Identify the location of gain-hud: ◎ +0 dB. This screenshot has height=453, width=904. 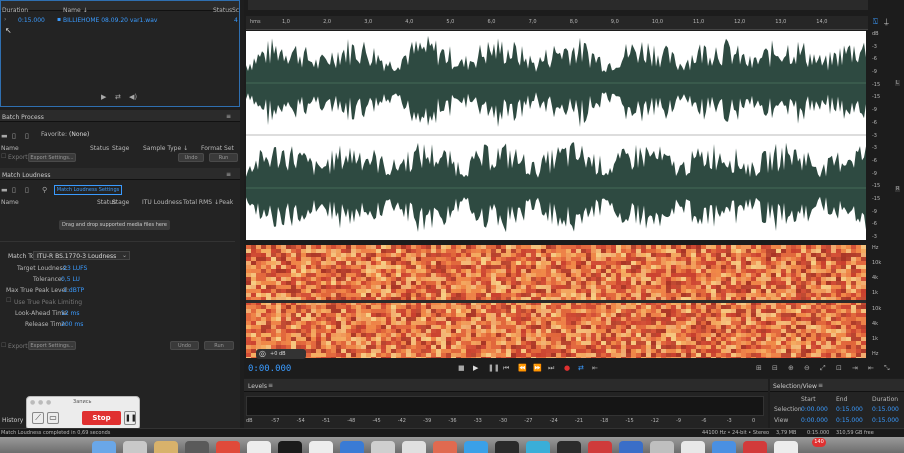
(281, 354).